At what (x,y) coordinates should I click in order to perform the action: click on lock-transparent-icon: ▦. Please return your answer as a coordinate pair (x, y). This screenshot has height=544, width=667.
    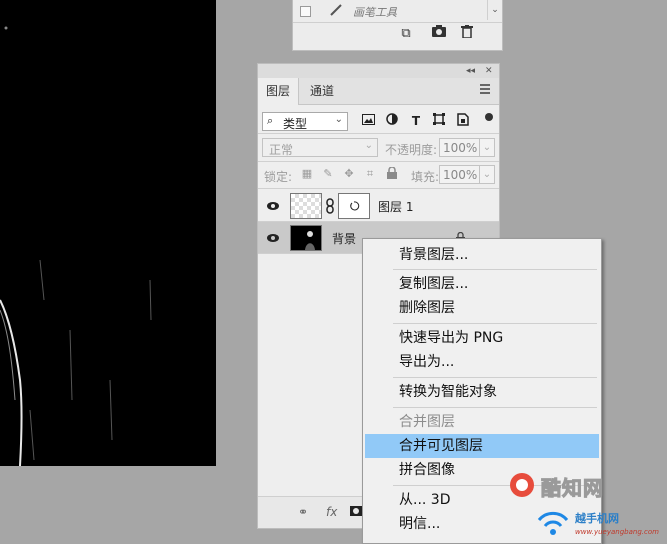
    Looking at the image, I should click on (307, 174).